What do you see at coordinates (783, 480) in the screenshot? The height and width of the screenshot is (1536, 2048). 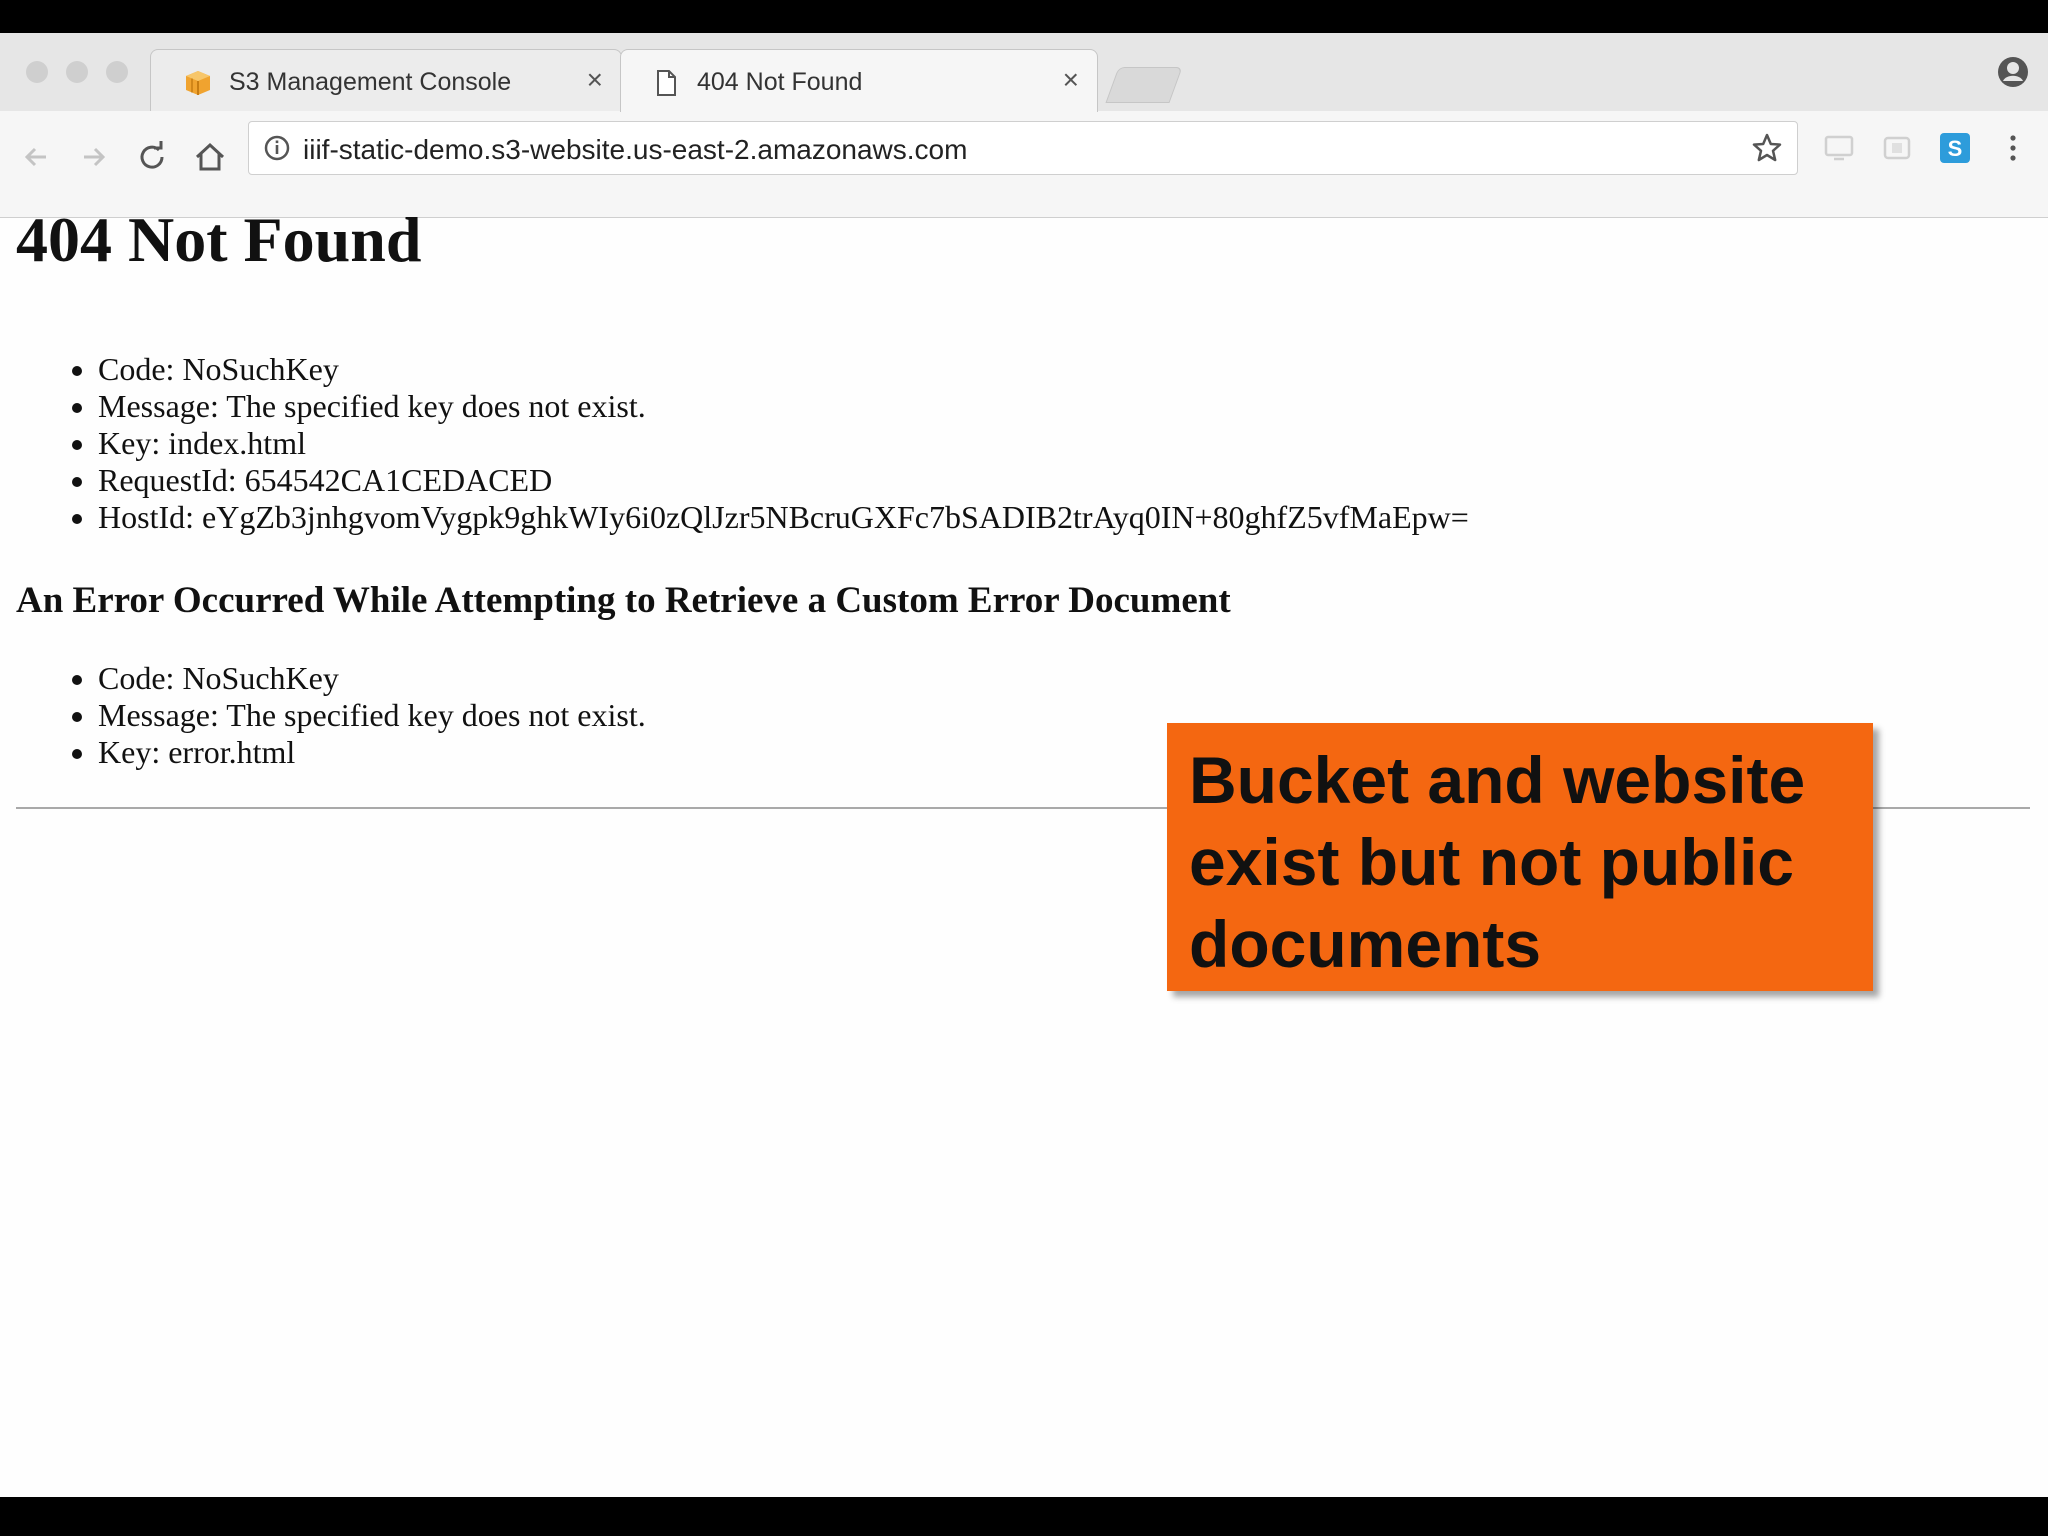 I see `list-item: RequestId: 654542CA1CEDACED` at bounding box center [783, 480].